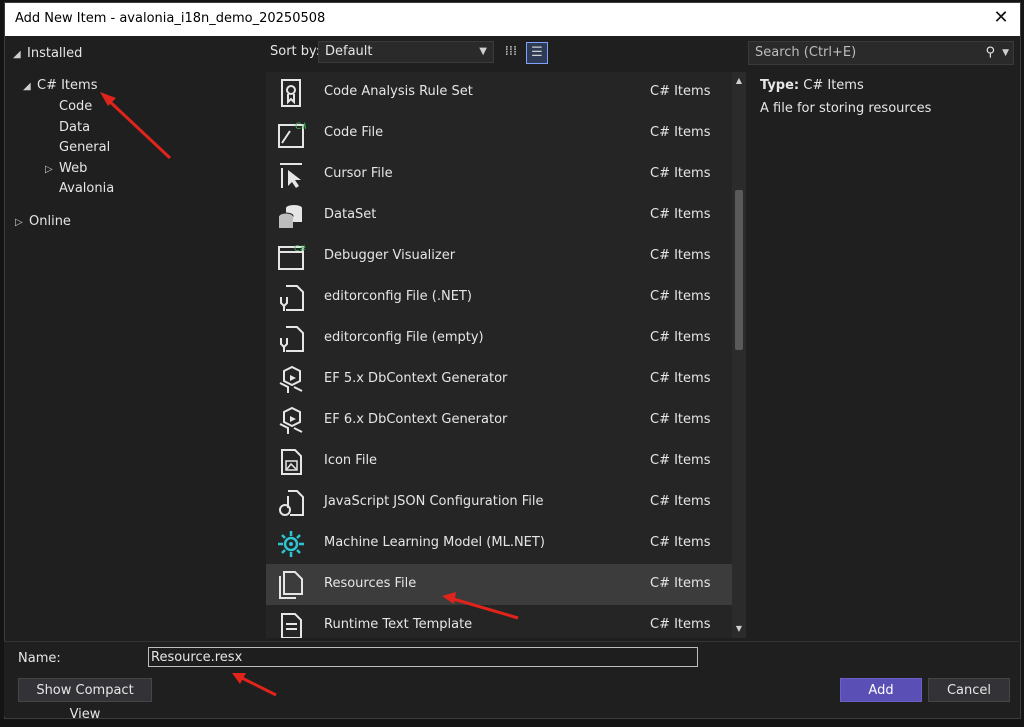 The image size is (1024, 727). I want to click on tree-item-web: ▷ Web, so click(66, 169).